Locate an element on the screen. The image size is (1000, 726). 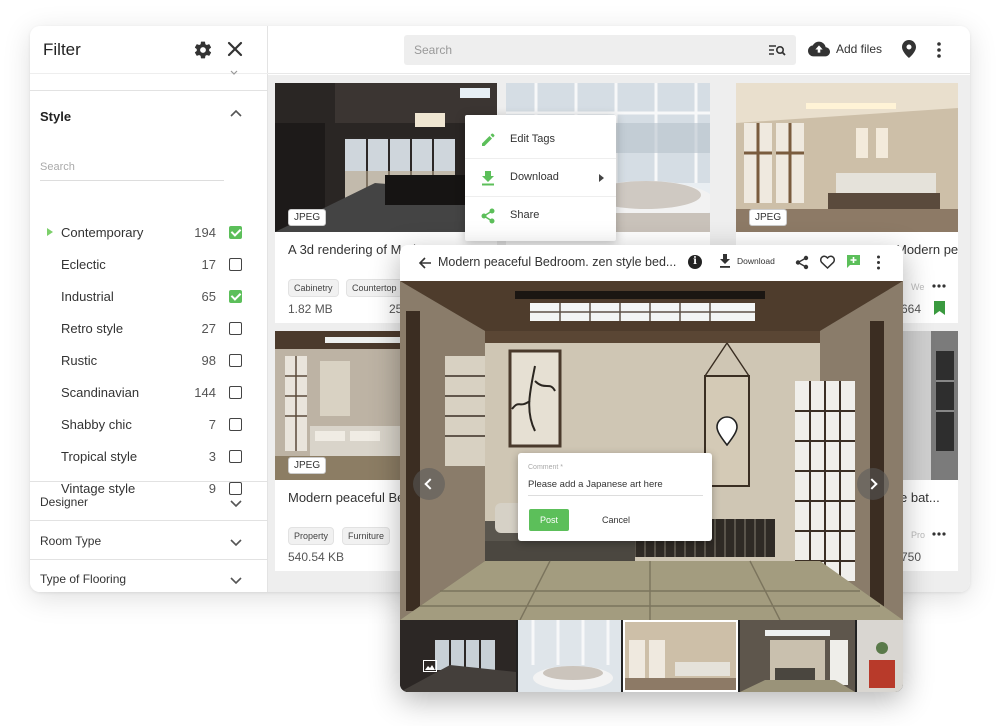
asset-title: Modern peaceful Be is located at coordinates (346, 497).